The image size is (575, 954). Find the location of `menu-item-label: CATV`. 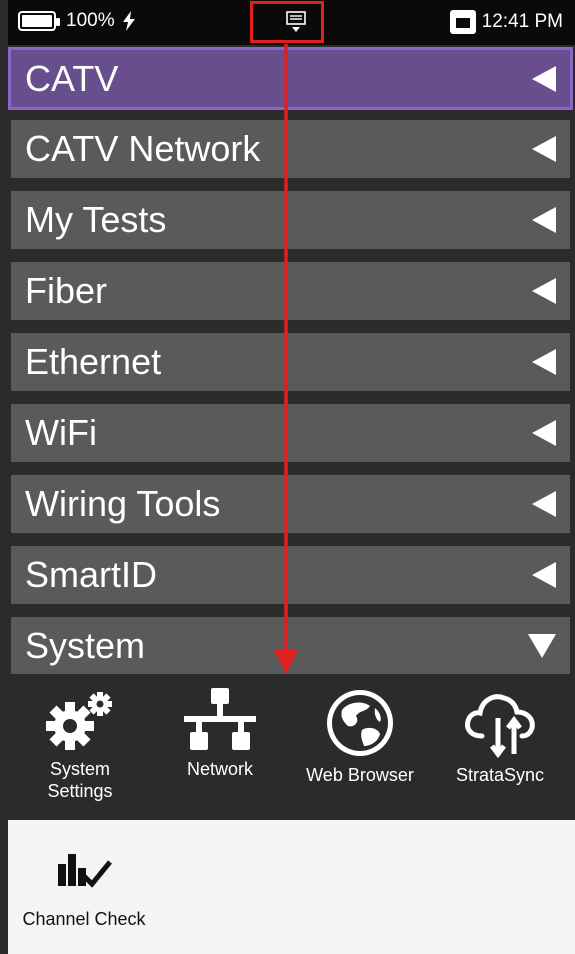

menu-item-label: CATV is located at coordinates (72, 78).